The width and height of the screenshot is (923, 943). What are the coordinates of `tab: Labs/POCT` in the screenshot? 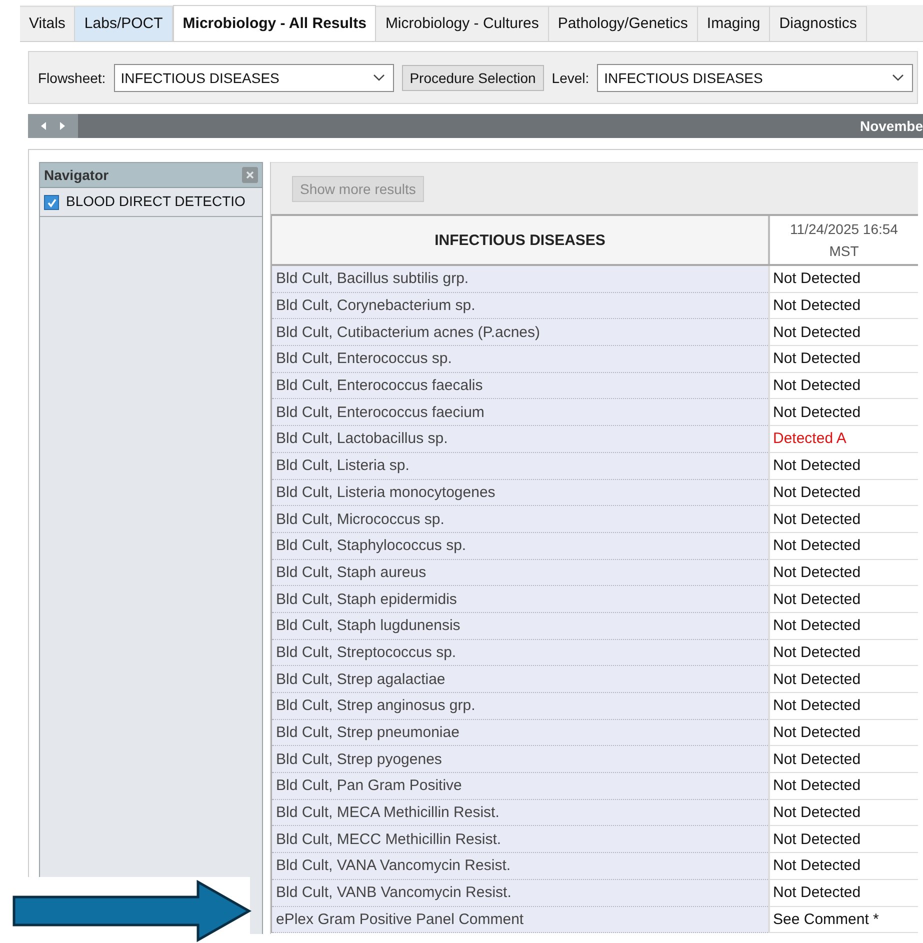 It's located at (124, 23).